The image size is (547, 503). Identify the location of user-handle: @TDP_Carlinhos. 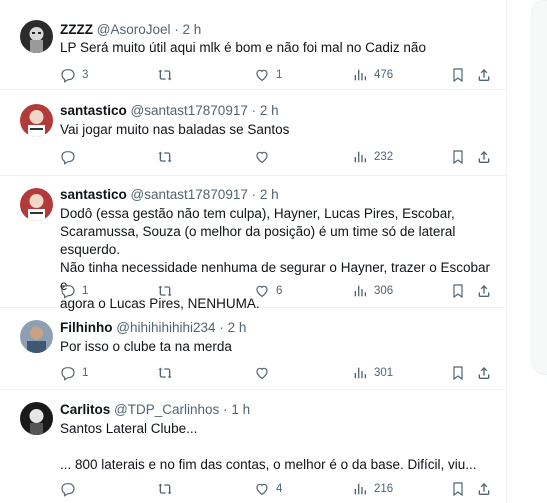
(166, 409).